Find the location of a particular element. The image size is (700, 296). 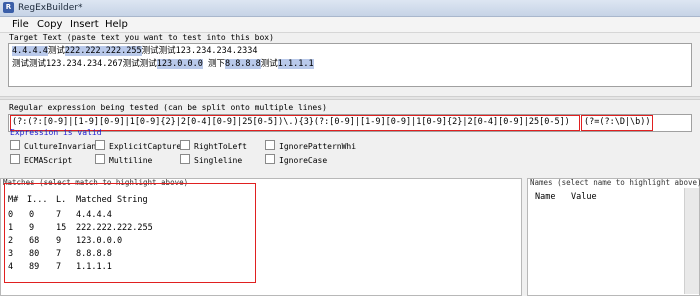

cell-num: 3 is located at coordinates (11, 254).